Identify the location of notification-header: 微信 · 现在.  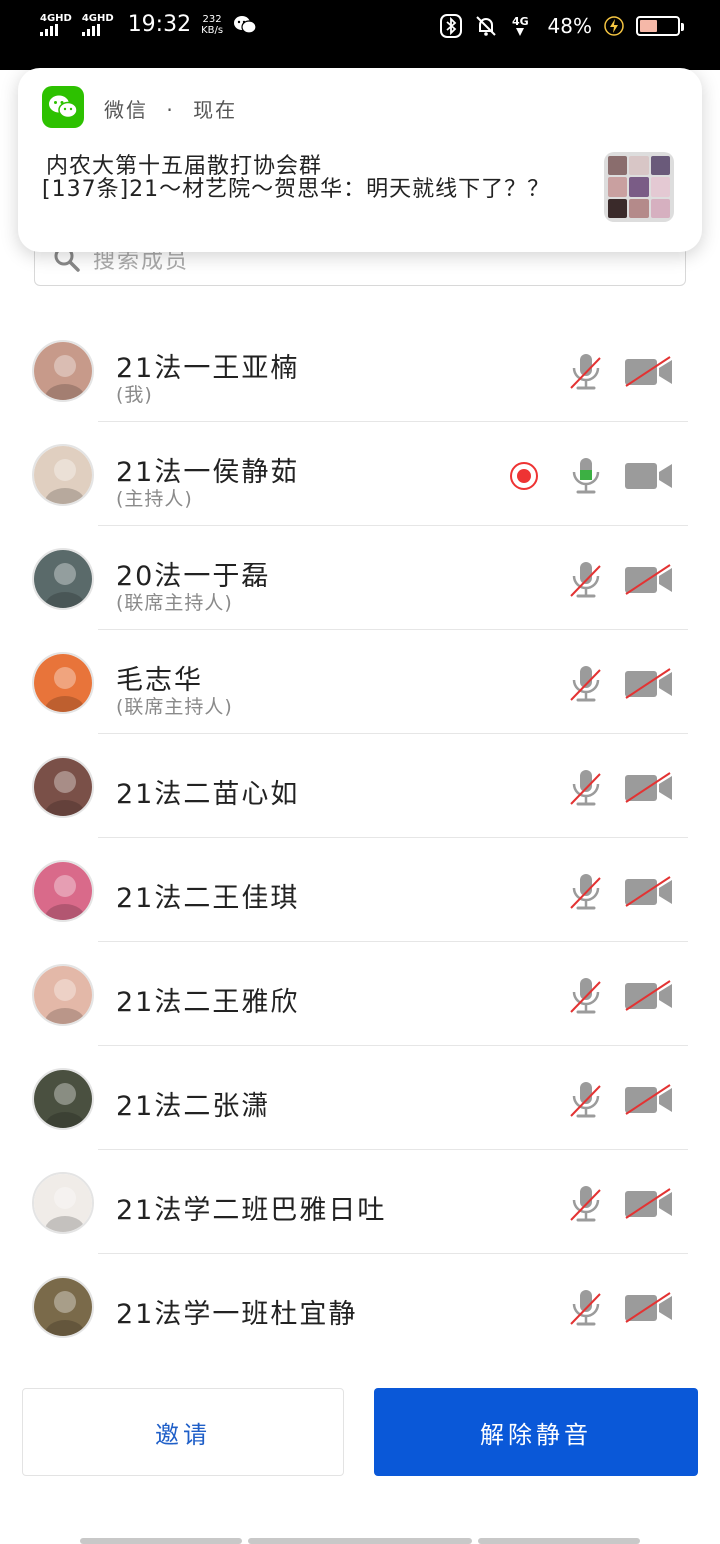
(170, 108).